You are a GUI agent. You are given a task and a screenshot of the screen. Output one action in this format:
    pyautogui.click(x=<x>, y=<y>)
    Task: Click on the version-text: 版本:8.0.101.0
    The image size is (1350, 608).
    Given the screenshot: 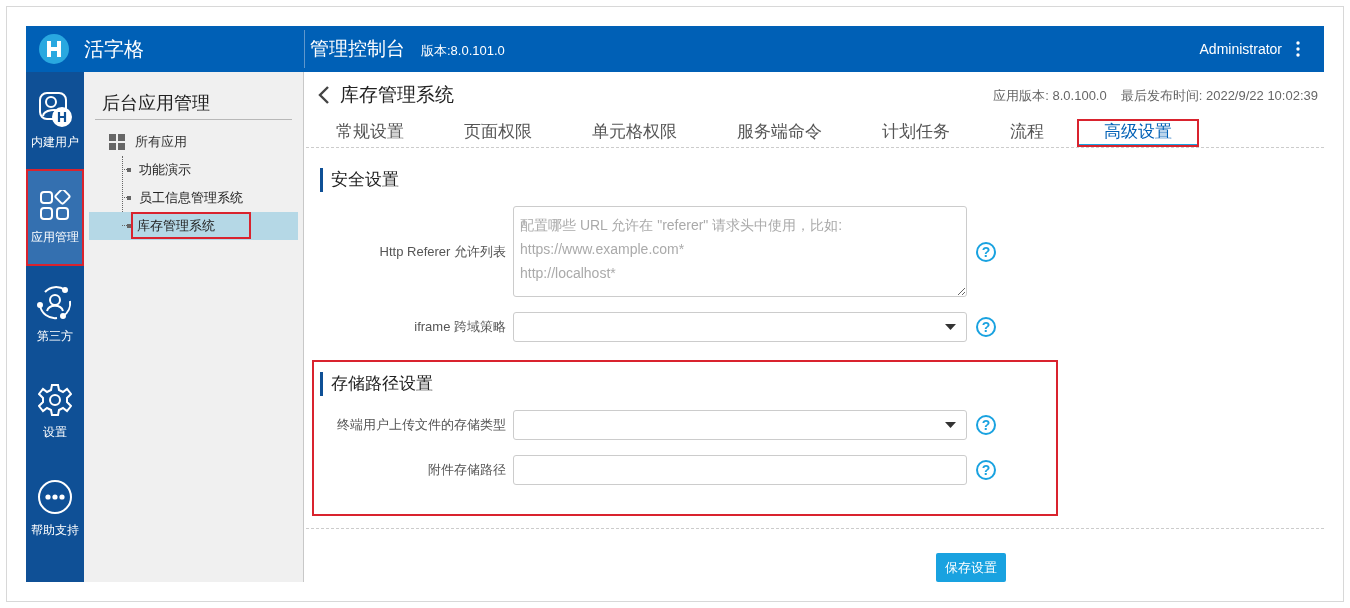 What is the action you would take?
    pyautogui.click(x=463, y=51)
    